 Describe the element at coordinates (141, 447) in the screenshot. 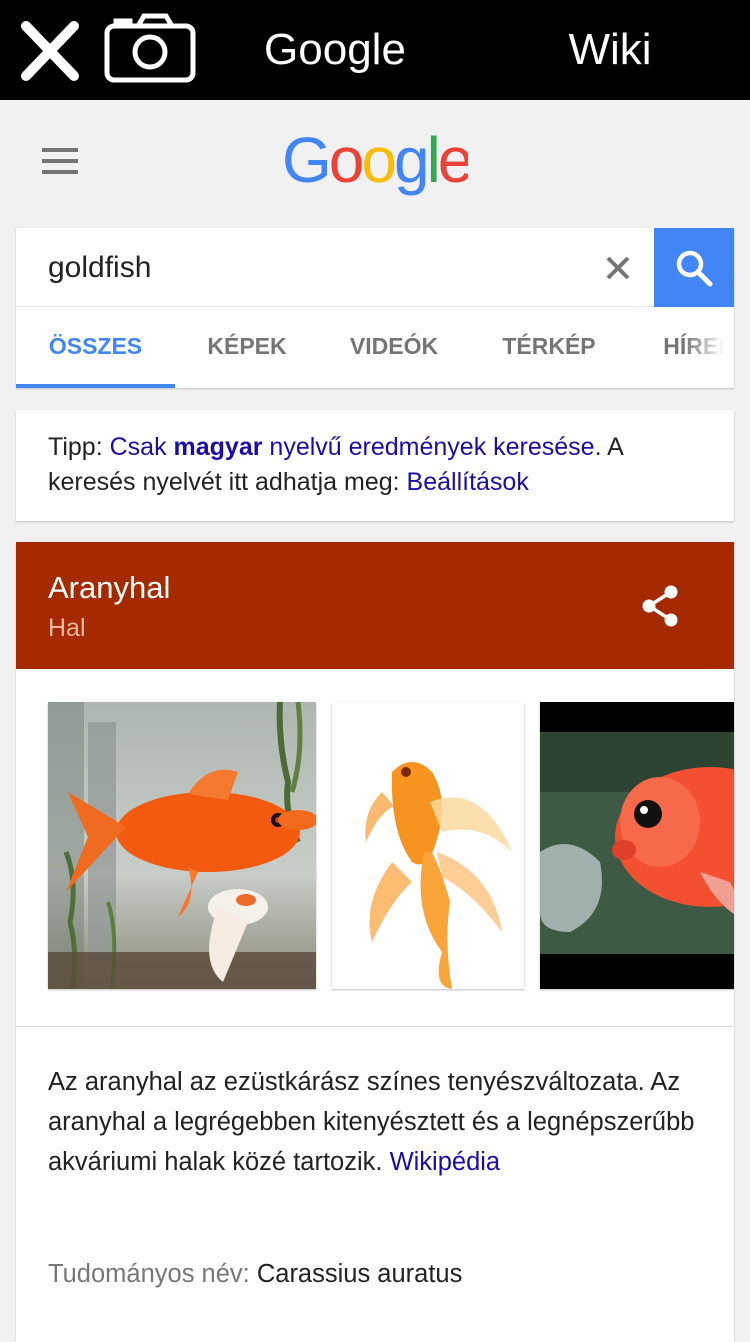

I see `link-text: Csak` at that location.